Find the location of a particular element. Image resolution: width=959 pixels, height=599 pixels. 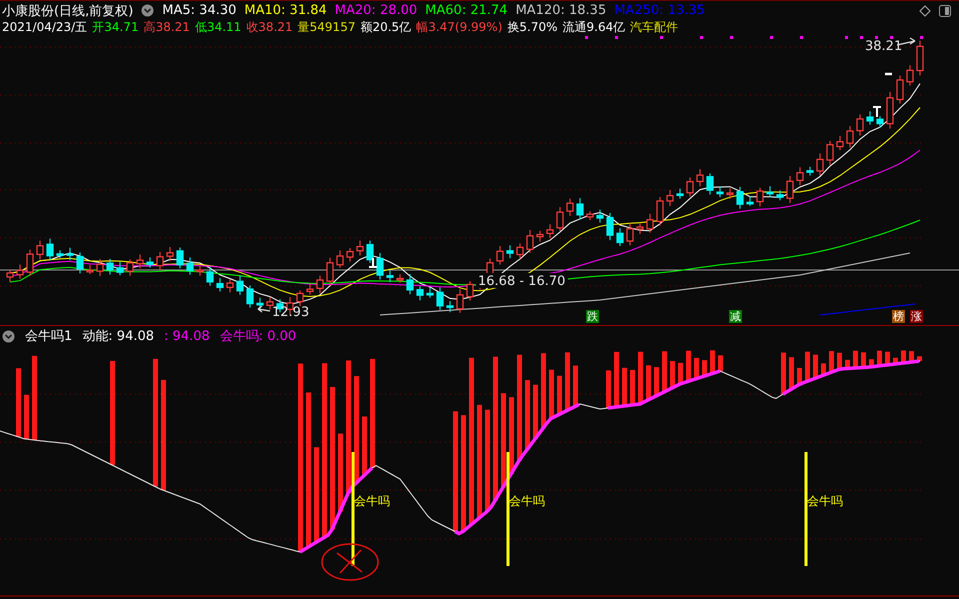

indicator-value: : 94.08 is located at coordinates (187, 336).